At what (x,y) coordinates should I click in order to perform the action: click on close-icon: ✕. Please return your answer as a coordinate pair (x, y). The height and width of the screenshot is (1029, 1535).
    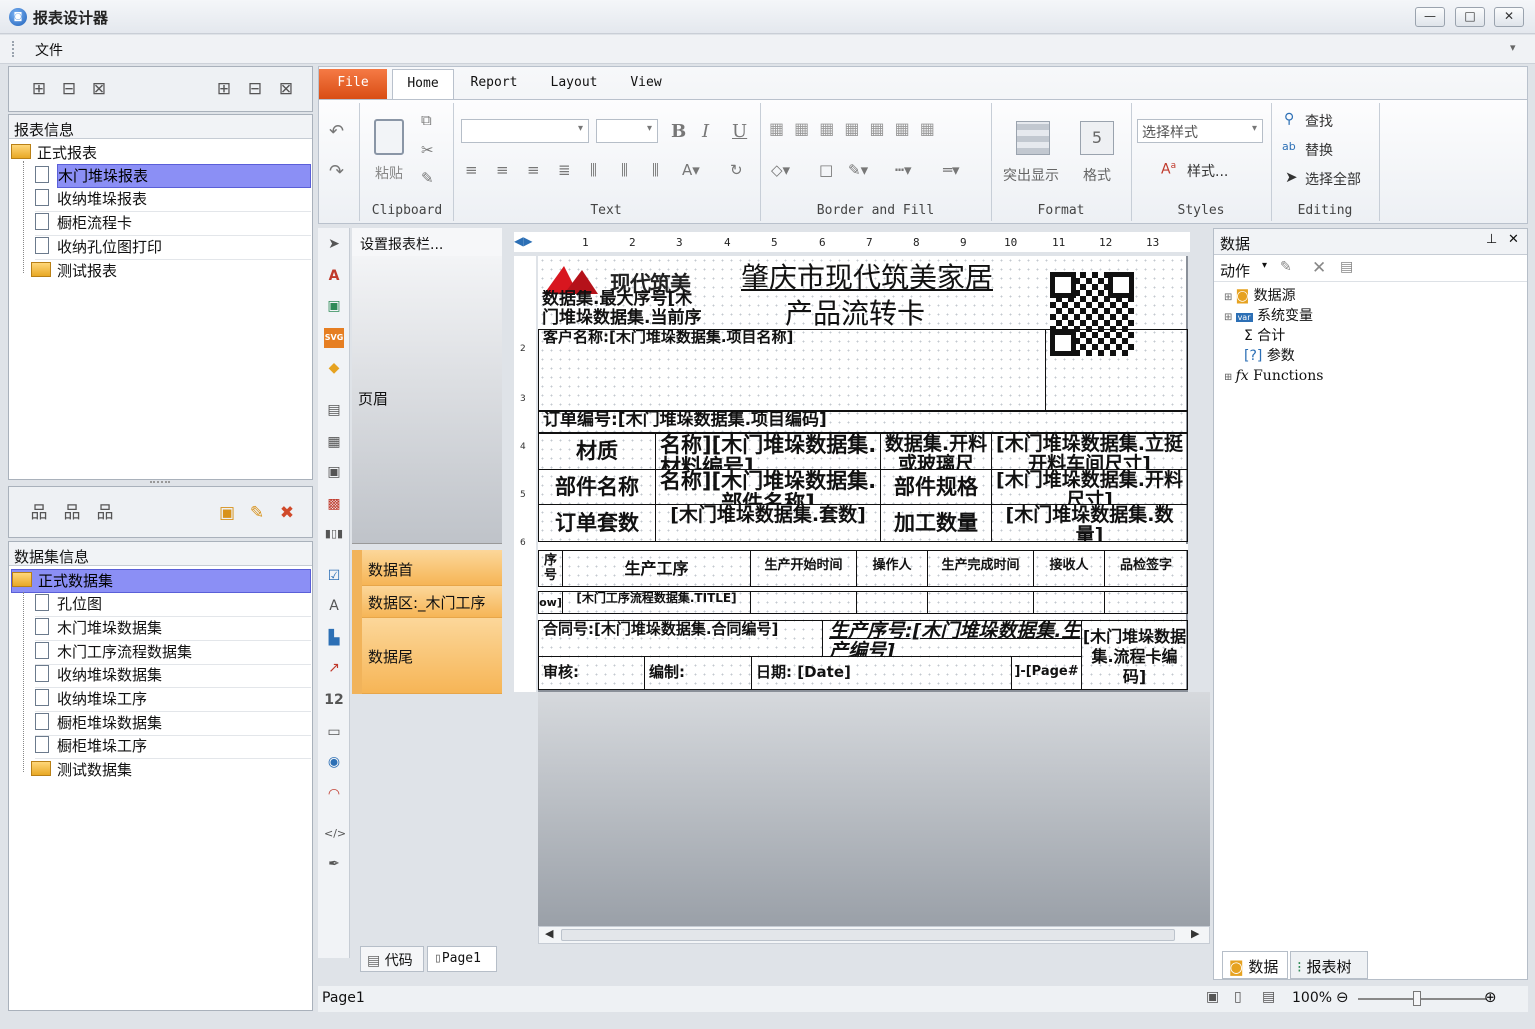
    Looking at the image, I should click on (1513, 239).